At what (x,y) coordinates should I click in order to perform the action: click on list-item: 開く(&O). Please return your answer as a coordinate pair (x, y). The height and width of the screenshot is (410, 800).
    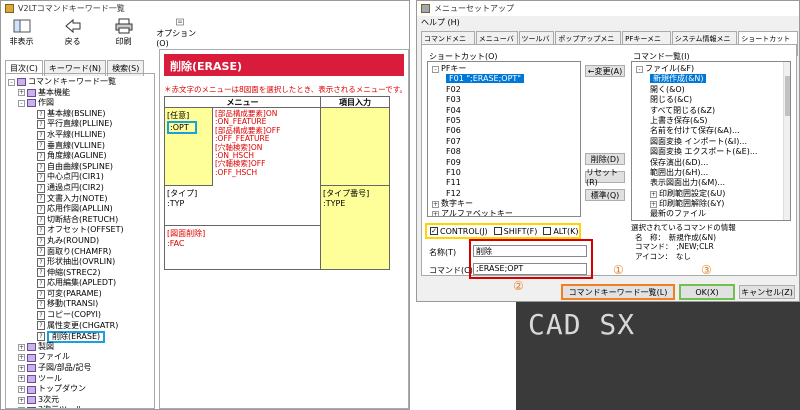
    Looking at the image, I should click on (711, 90).